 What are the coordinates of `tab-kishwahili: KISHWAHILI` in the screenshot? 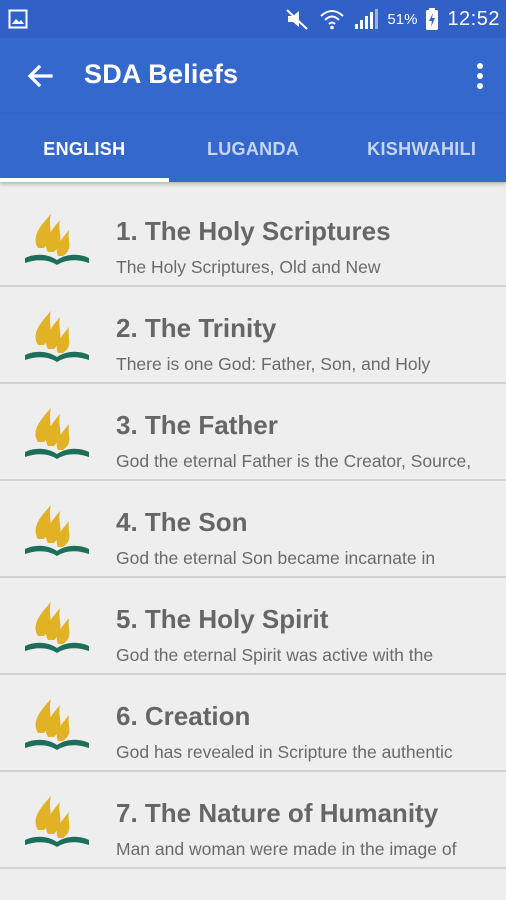 It's located at (421, 148).